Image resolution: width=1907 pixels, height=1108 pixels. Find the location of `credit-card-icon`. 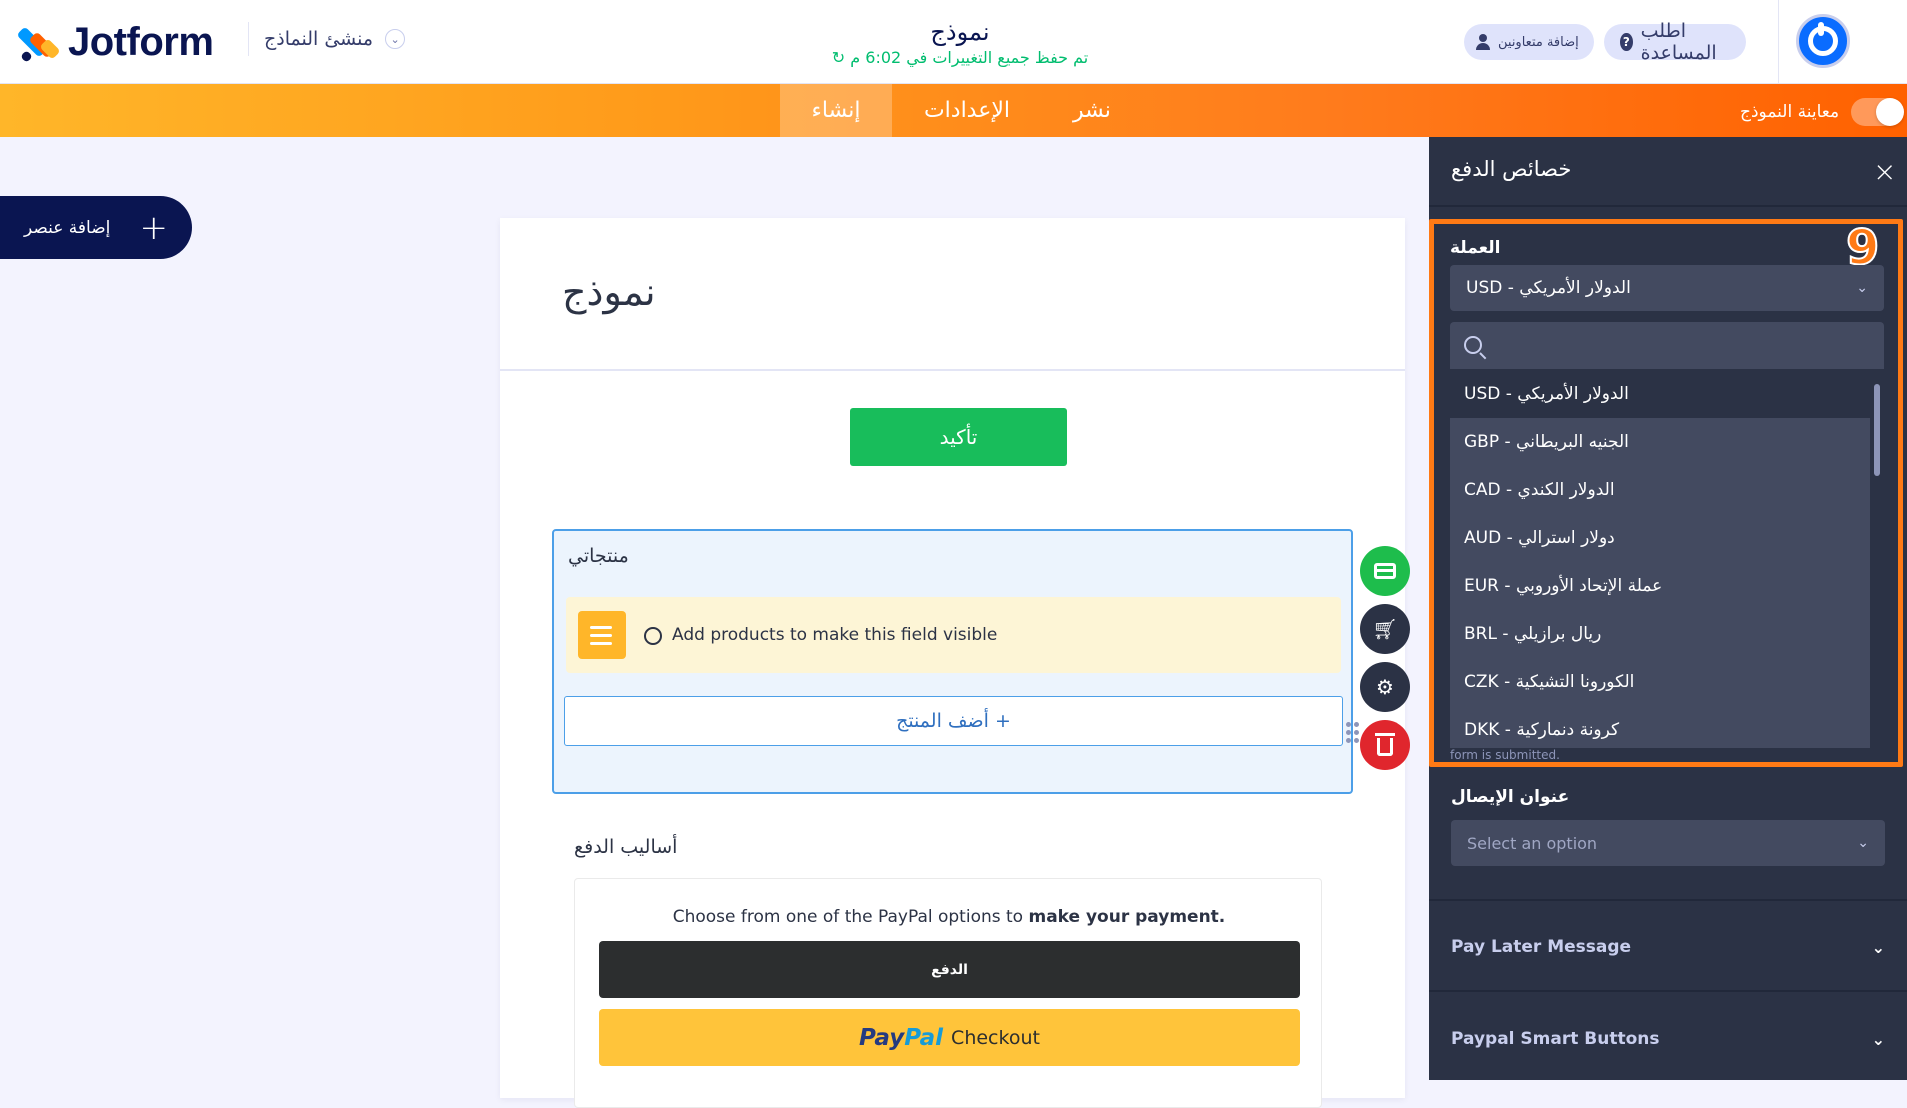

credit-card-icon is located at coordinates (1385, 571).